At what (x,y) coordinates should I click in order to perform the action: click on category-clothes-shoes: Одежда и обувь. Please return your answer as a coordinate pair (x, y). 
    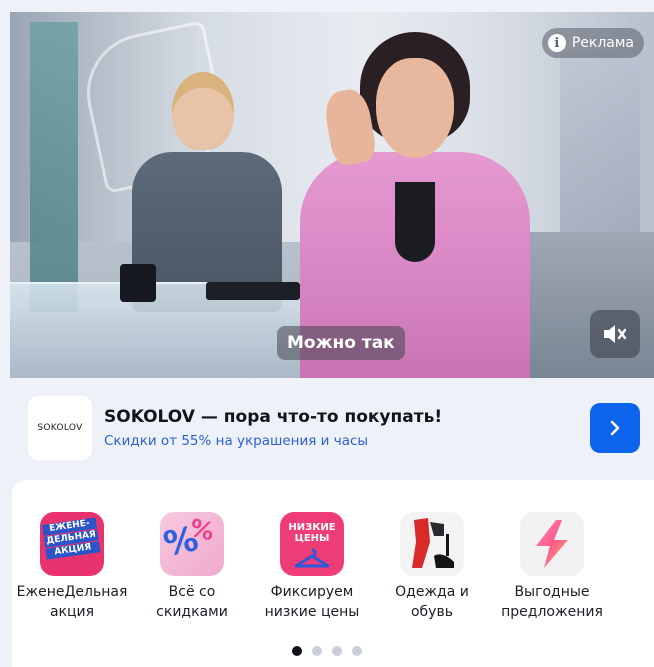
    Looking at the image, I should click on (432, 567).